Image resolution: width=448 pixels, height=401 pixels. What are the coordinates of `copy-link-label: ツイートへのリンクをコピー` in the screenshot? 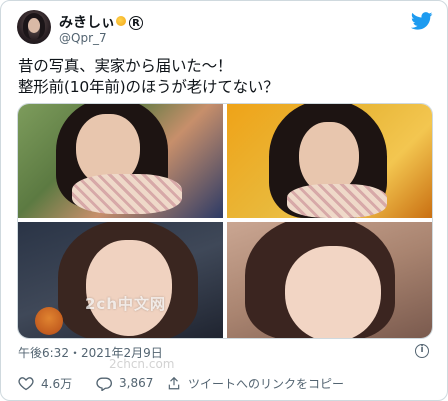 It's located at (266, 383).